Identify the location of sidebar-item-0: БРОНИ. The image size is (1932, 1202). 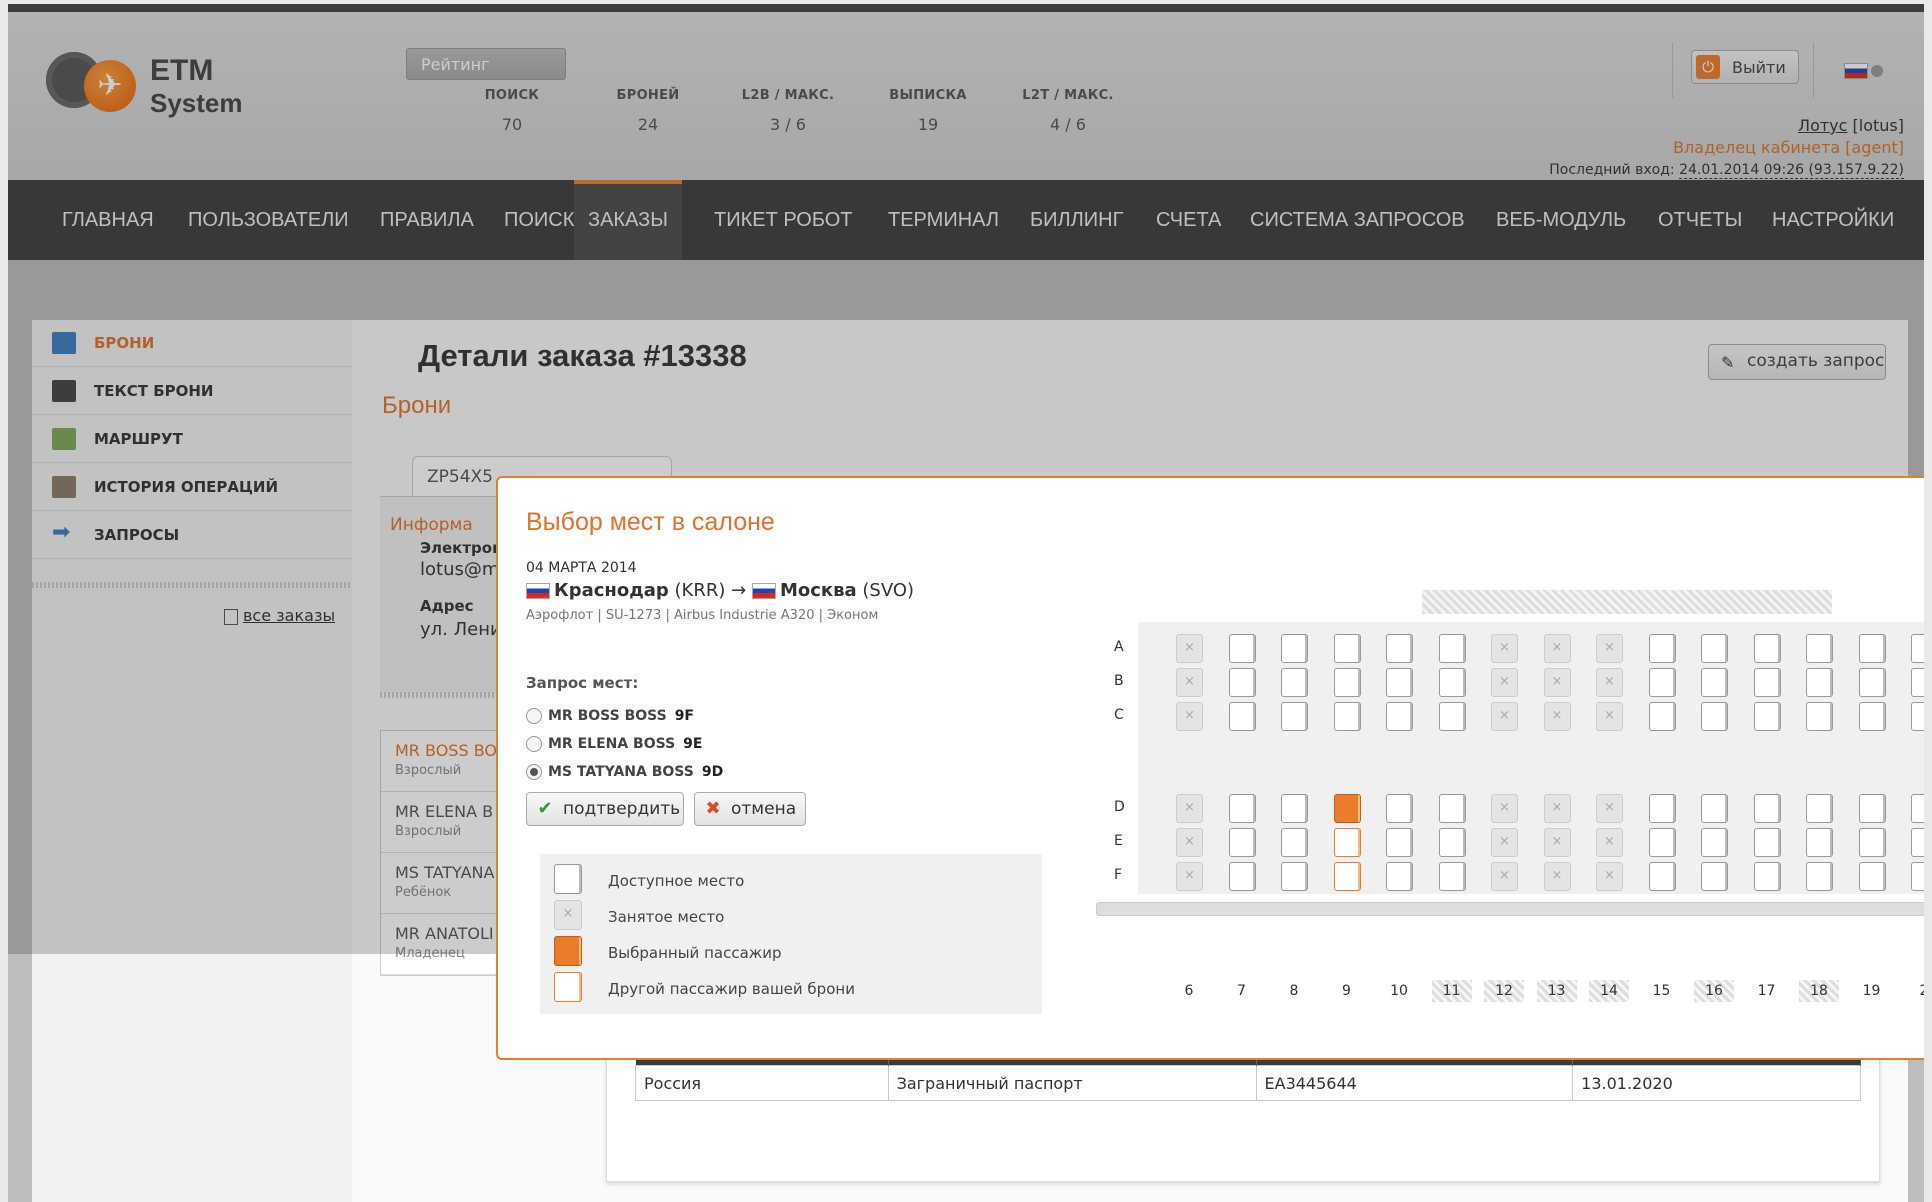
(192, 343).